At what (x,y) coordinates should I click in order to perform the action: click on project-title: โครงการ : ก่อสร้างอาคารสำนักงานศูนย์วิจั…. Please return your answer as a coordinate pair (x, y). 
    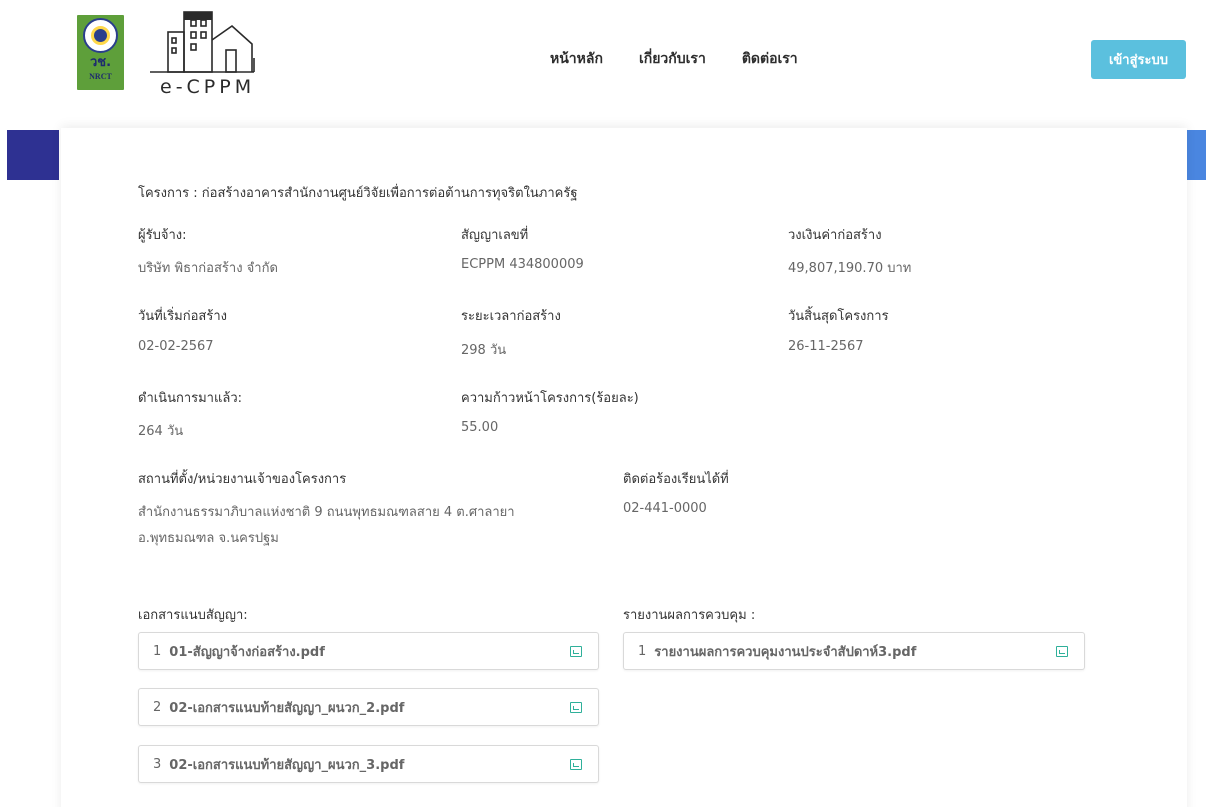
    Looking at the image, I should click on (358, 193).